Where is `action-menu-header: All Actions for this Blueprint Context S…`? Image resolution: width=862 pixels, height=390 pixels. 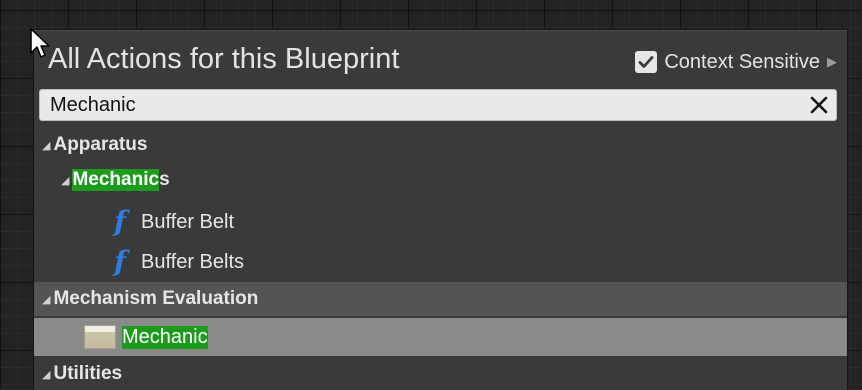
action-menu-header: All Actions for this Blueprint Context S… is located at coordinates (440, 60).